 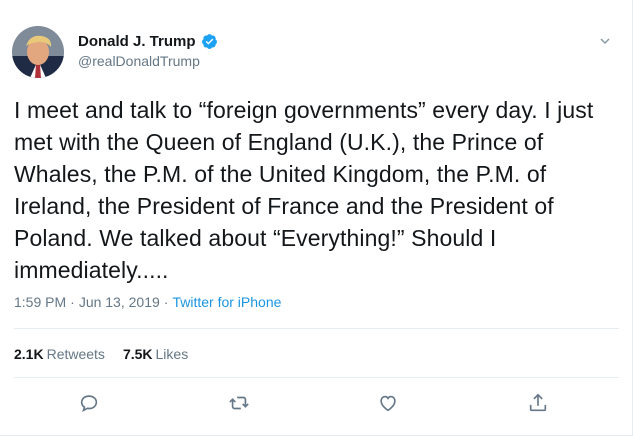 I want to click on retweets-stat: 2.1K Retweets, so click(x=59, y=354).